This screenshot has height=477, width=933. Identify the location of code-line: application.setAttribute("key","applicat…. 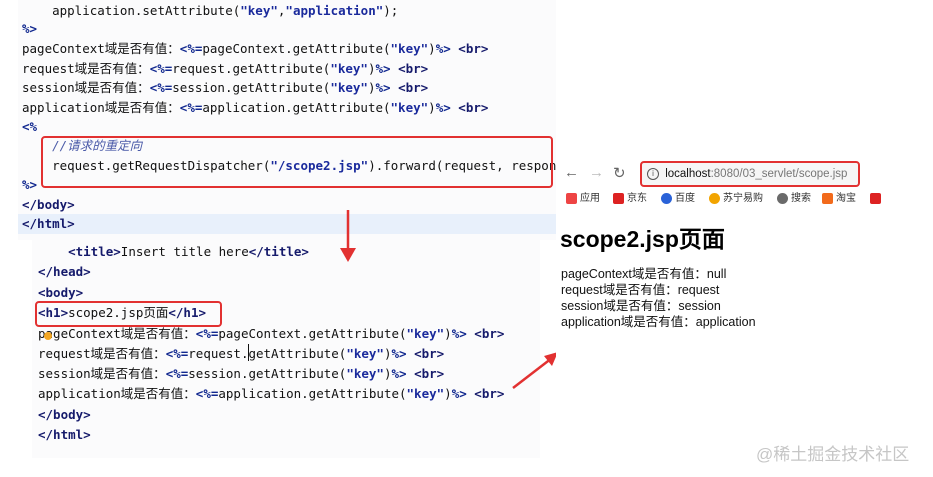
(210, 11).